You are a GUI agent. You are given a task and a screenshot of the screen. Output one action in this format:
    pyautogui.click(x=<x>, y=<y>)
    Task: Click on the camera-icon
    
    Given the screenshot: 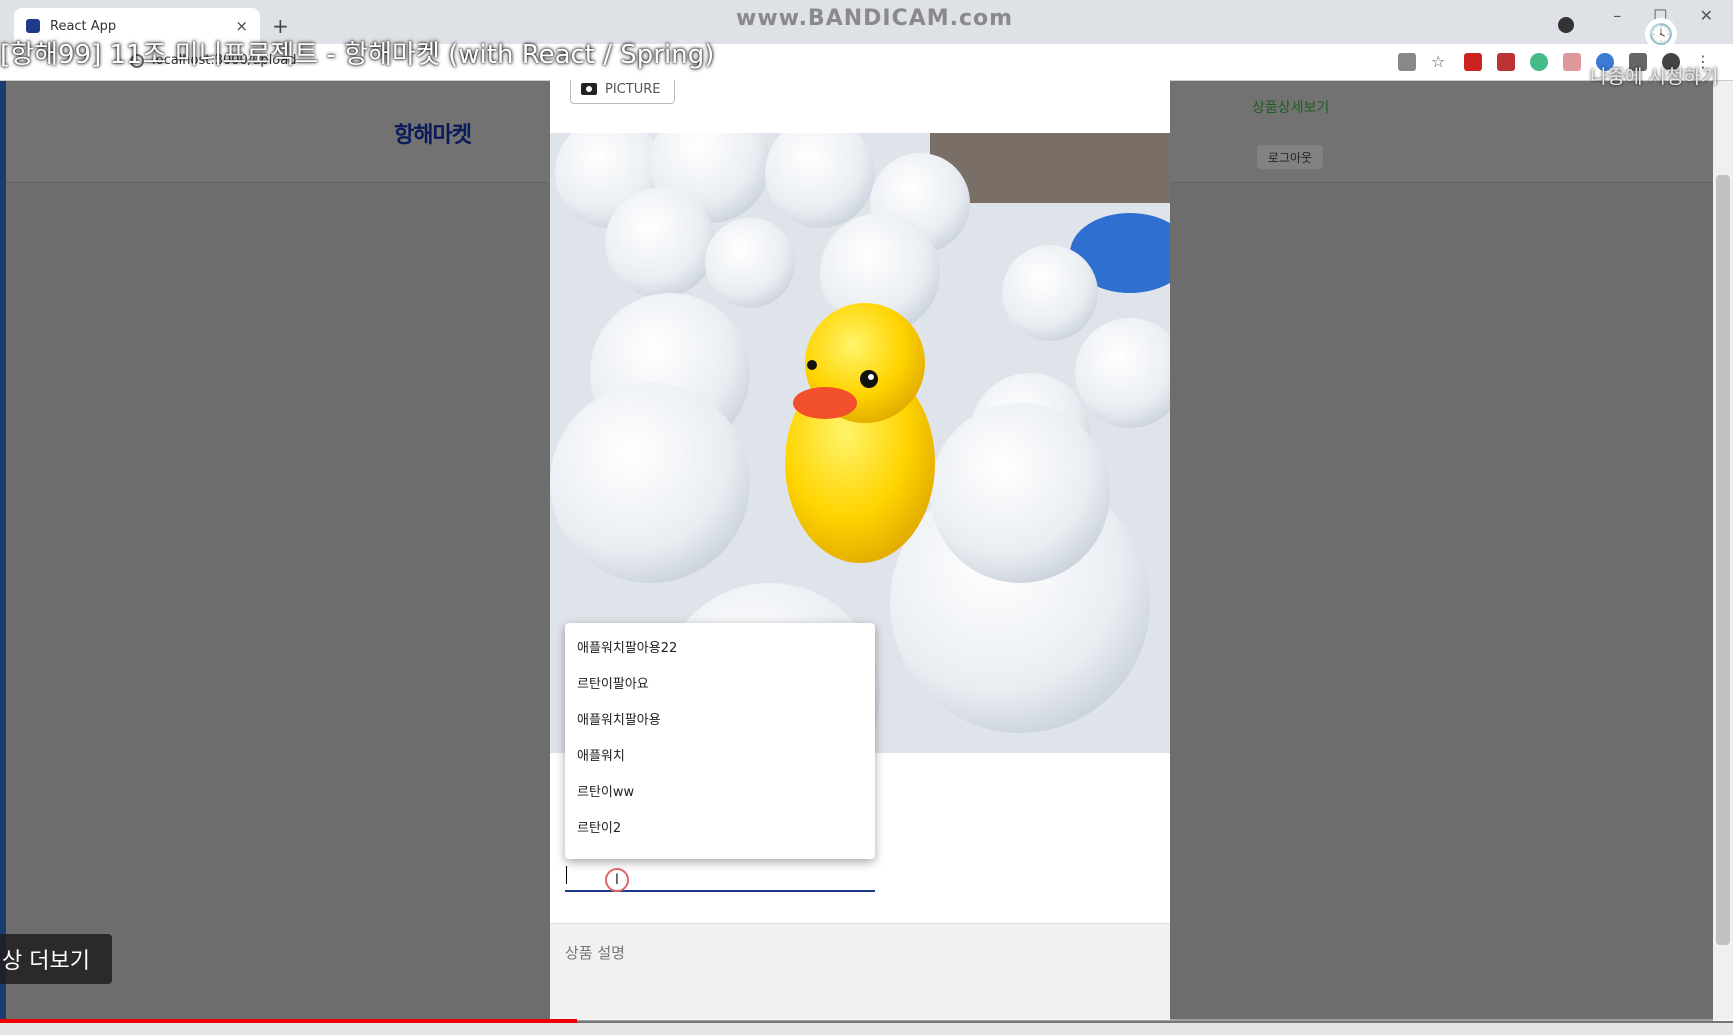 What is the action you would take?
    pyautogui.click(x=589, y=89)
    